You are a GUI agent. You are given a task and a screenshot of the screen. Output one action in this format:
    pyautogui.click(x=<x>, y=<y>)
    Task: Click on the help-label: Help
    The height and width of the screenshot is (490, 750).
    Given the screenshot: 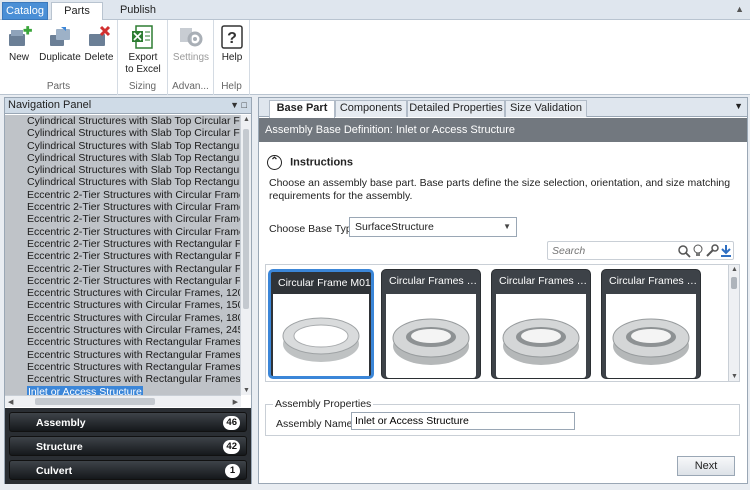 What is the action you would take?
    pyautogui.click(x=232, y=57)
    